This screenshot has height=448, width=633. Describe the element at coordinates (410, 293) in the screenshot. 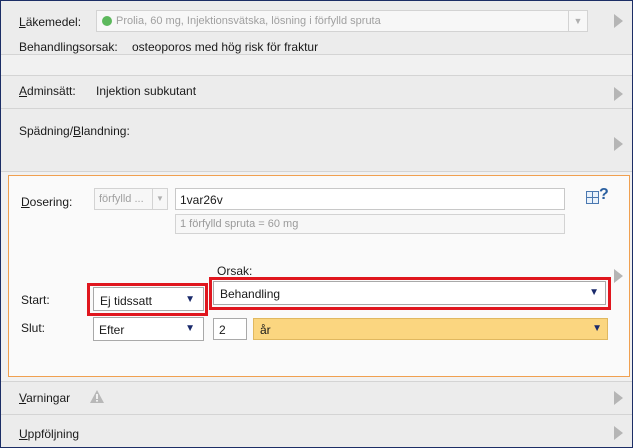

I see `orsak-highlight` at that location.